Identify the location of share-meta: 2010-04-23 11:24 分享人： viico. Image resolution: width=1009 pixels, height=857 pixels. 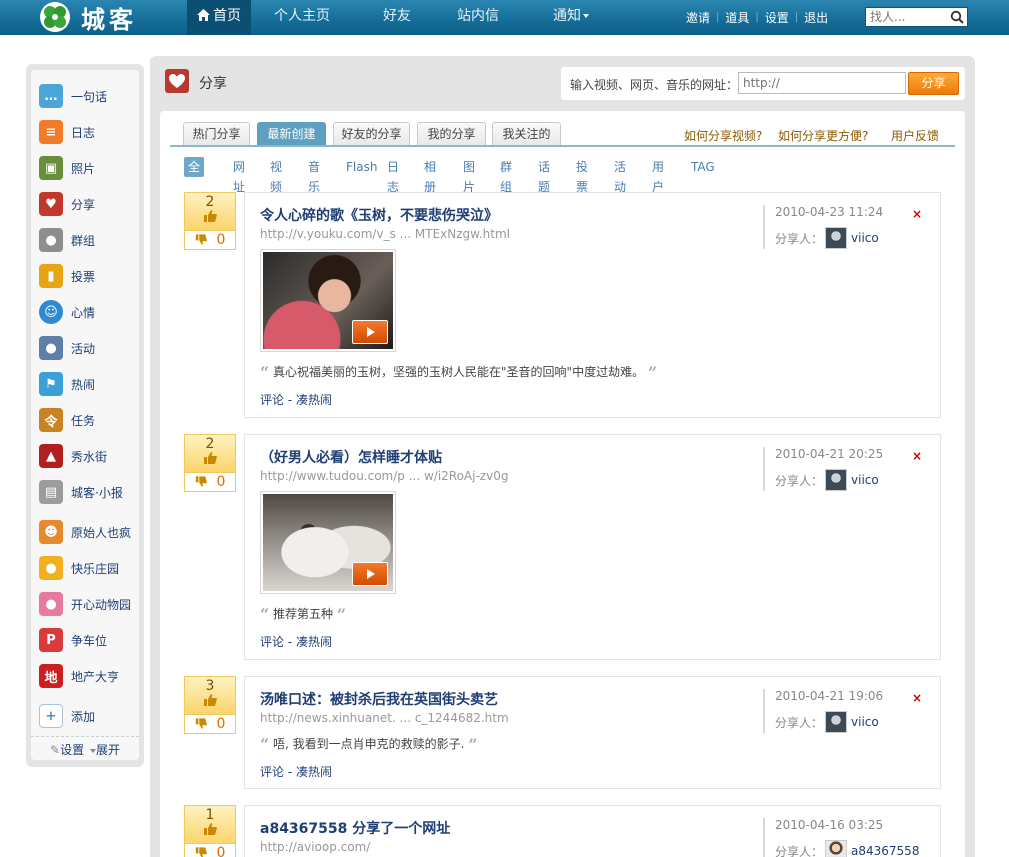
(823, 227).